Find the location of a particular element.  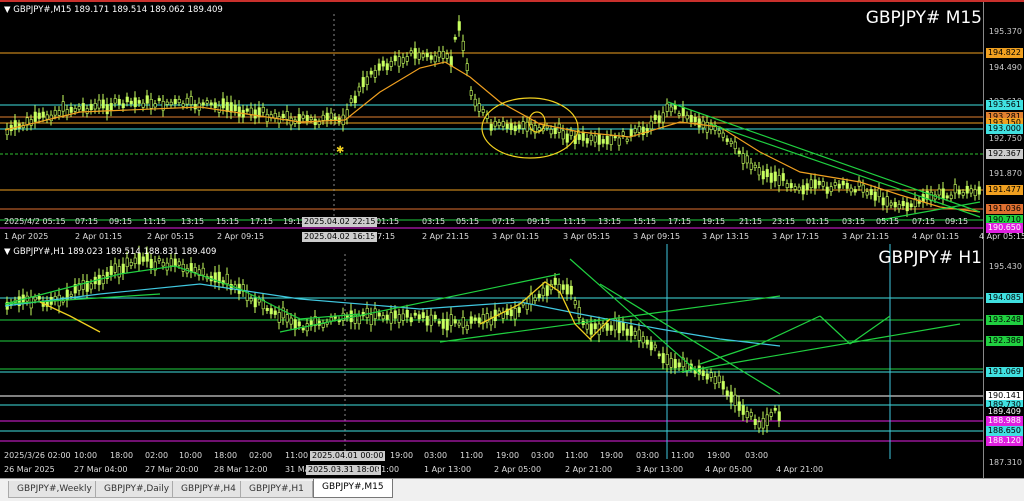

time-label: 05:15 is located at coordinates (888, 221).